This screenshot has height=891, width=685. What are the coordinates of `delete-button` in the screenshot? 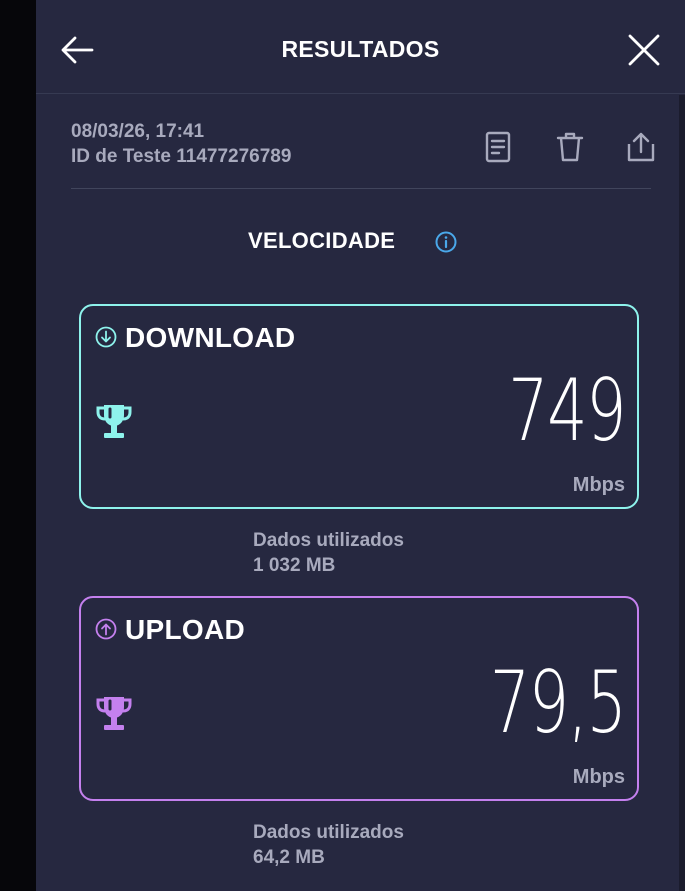 It's located at (570, 147).